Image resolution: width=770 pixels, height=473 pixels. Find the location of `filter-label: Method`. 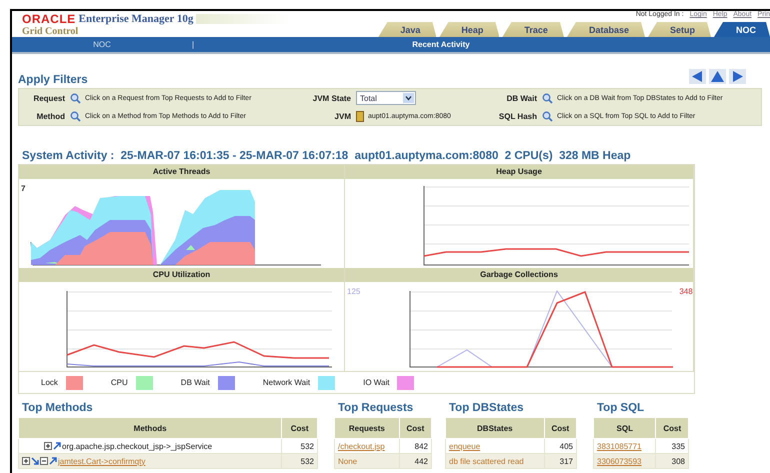

filter-label: Method is located at coordinates (51, 116).